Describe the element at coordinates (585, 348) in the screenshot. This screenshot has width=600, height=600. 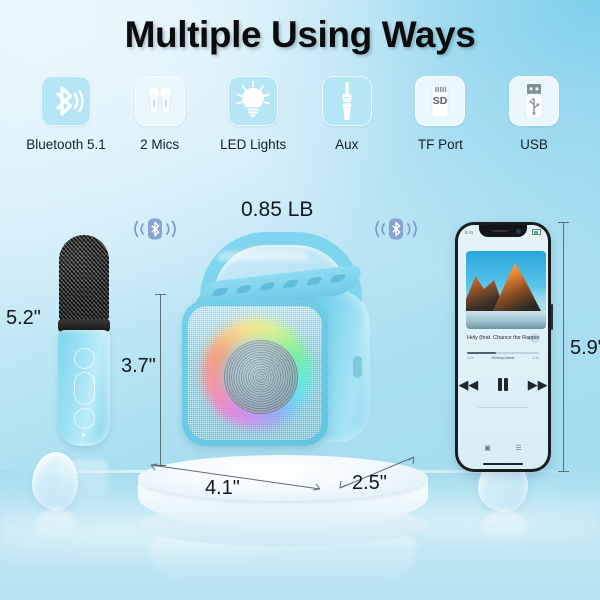
I see `phone-height-label: 5.9"` at that location.